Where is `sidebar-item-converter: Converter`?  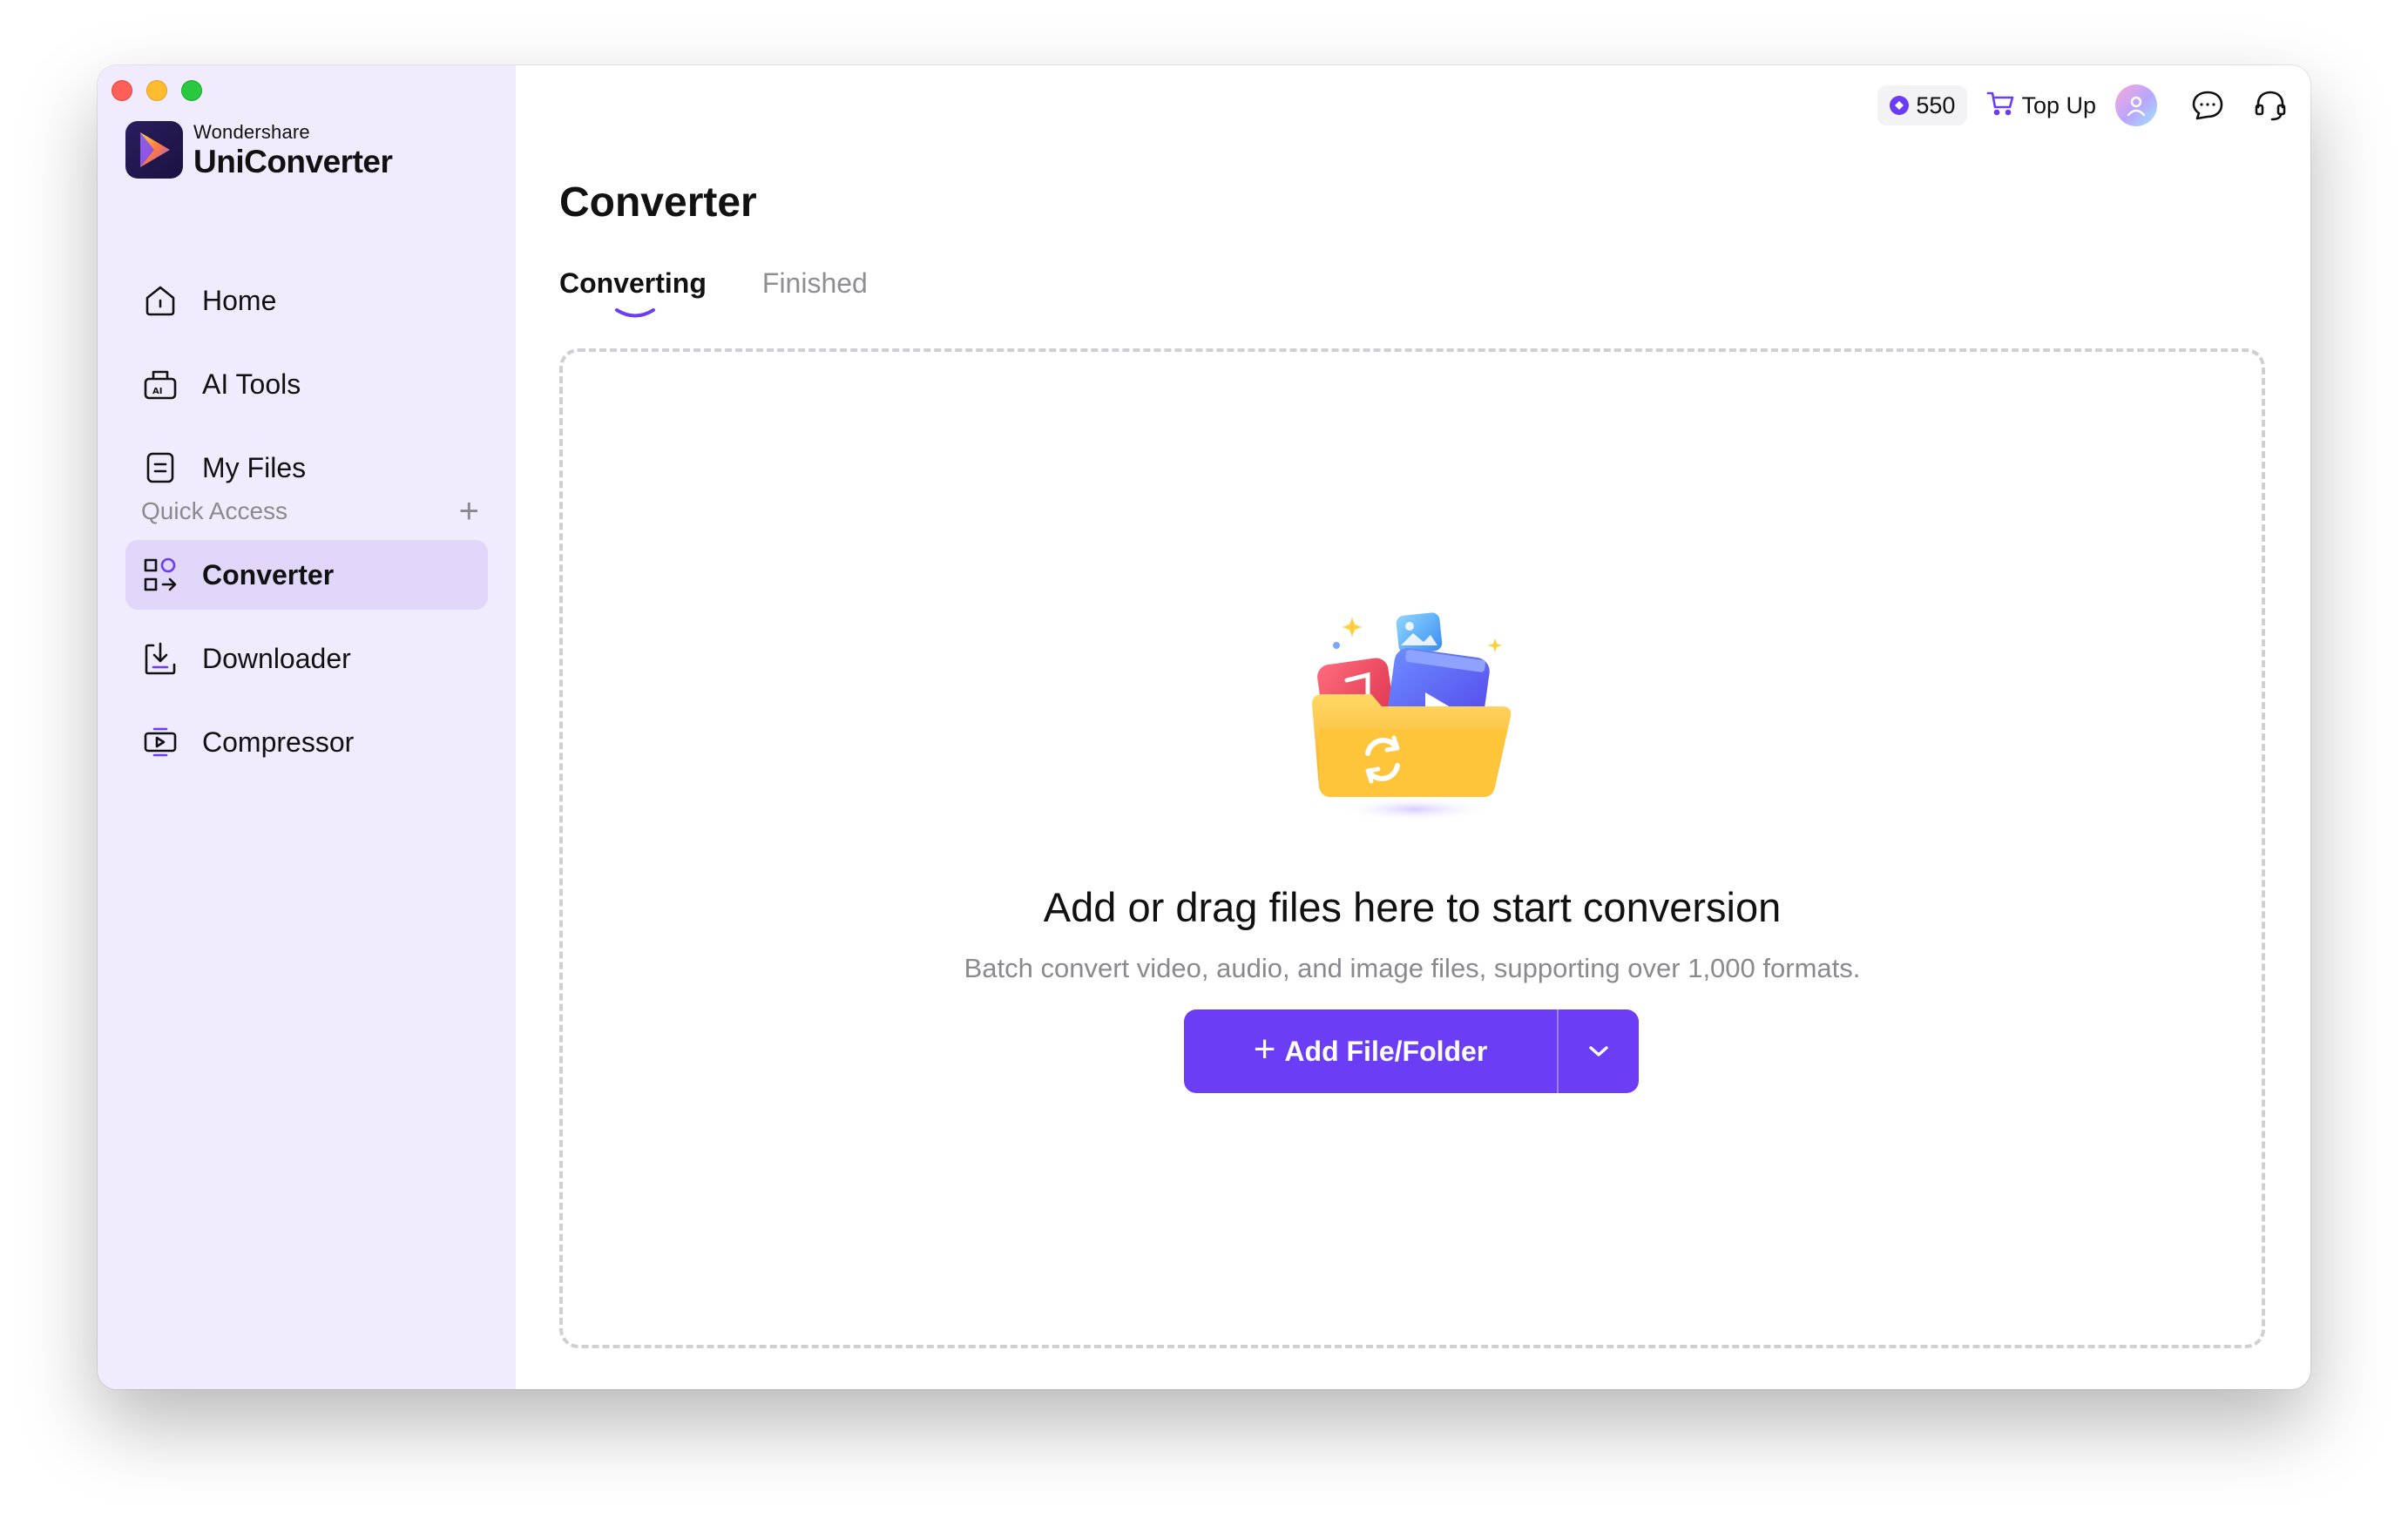 sidebar-item-converter: Converter is located at coordinates (306, 575).